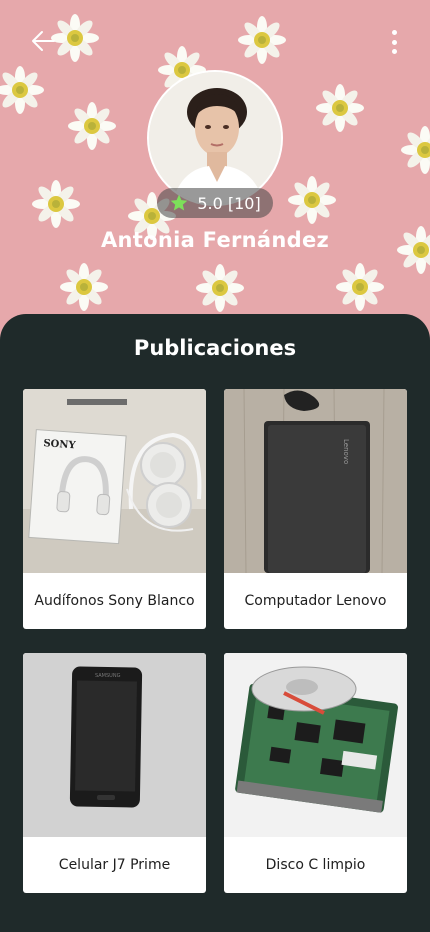 Image resolution: width=430 pixels, height=932 pixels. What do you see at coordinates (394, 32) in the screenshot?
I see `more-vertical-icon` at bounding box center [394, 32].